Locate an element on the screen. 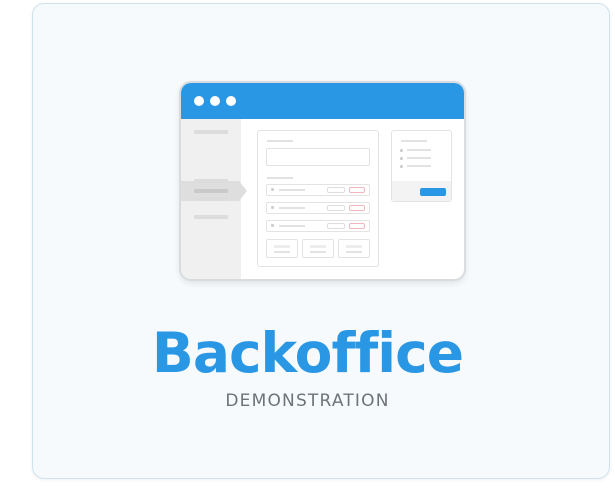 This screenshot has height=489, width=615. form-input-box is located at coordinates (318, 157).